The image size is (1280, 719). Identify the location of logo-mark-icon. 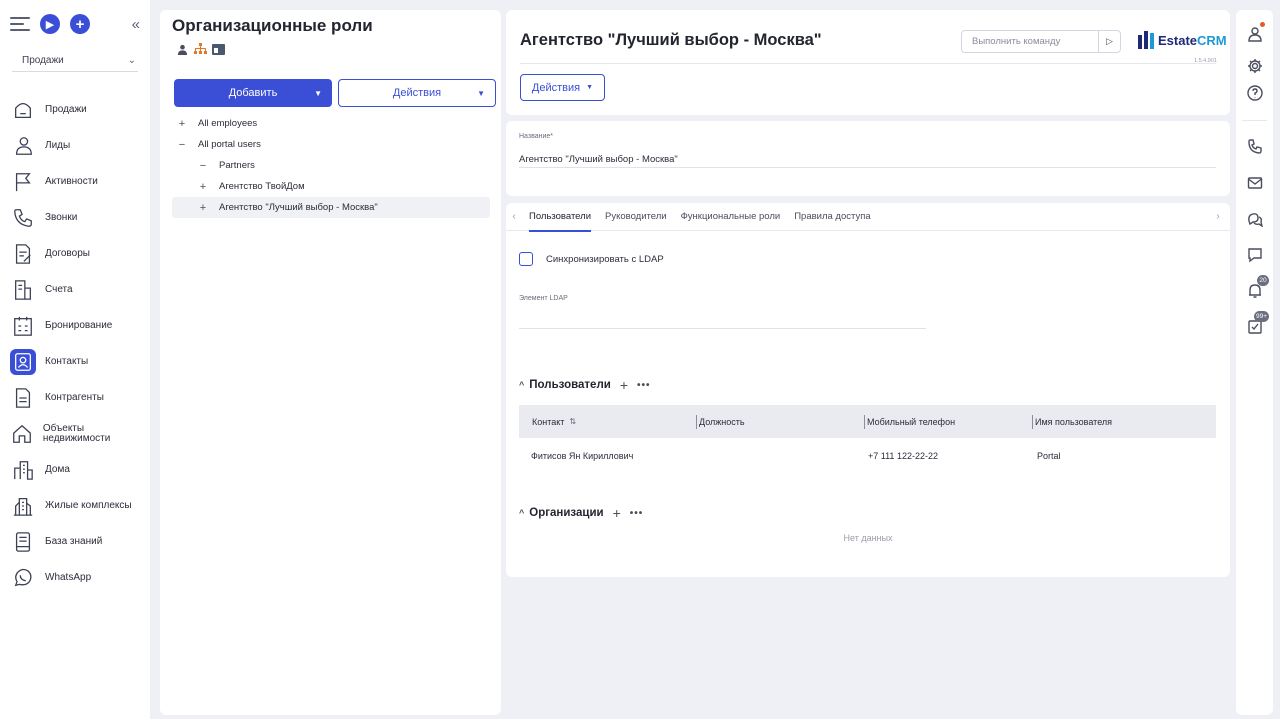
(1146, 40).